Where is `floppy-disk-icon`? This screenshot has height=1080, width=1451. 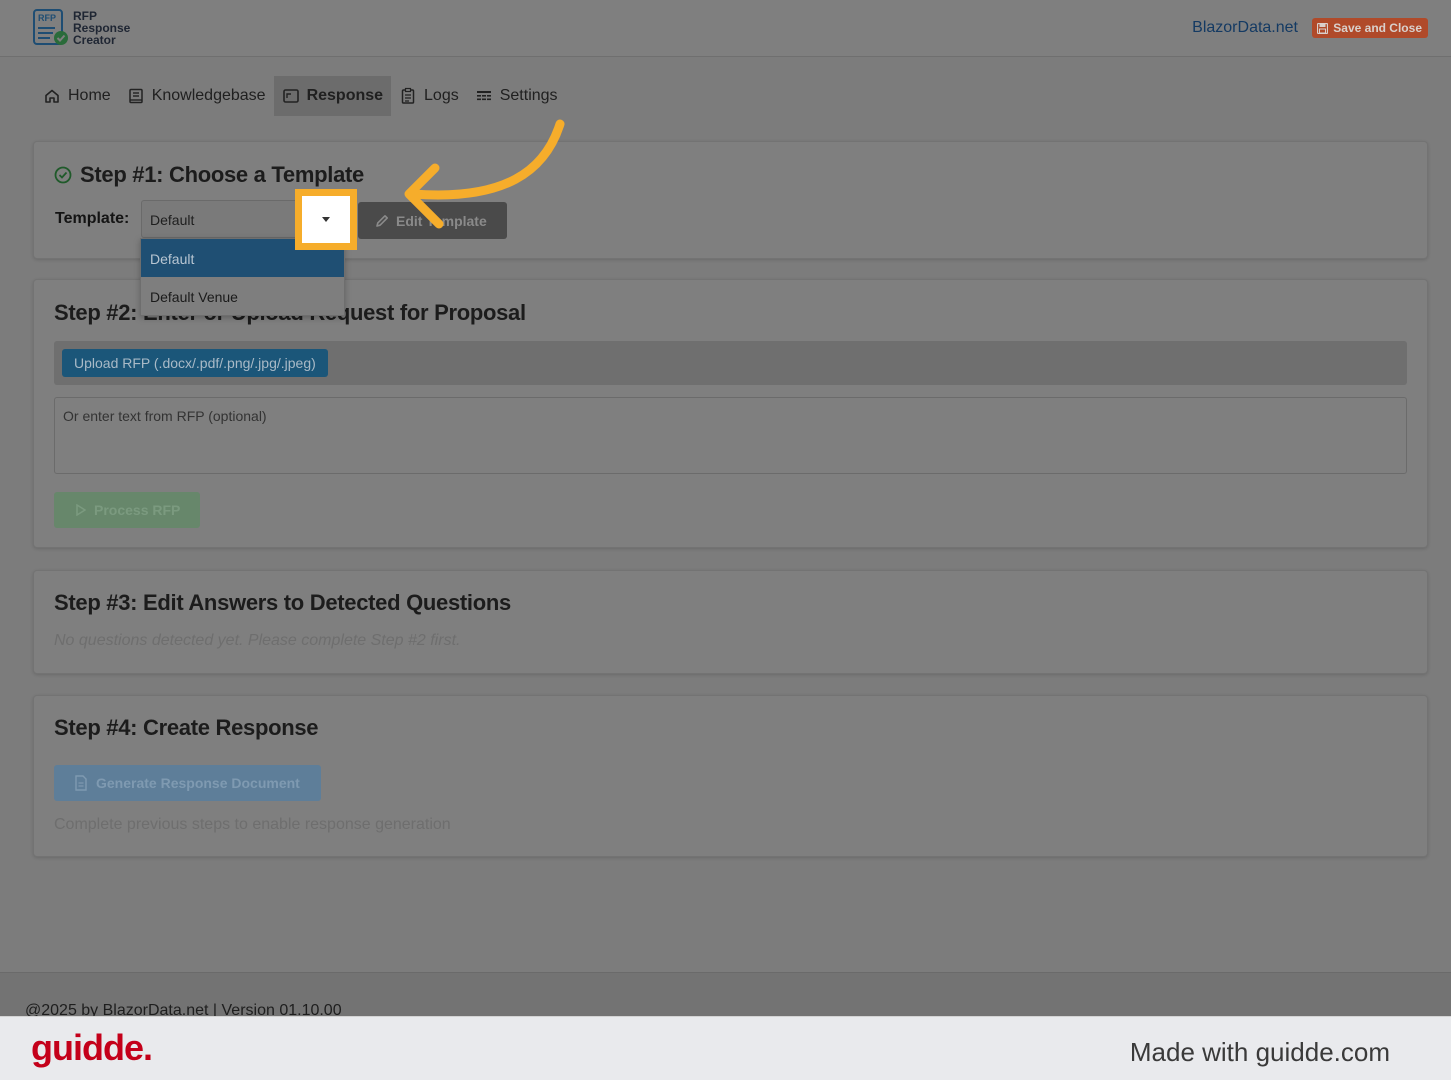
floppy-disk-icon is located at coordinates (1323, 28).